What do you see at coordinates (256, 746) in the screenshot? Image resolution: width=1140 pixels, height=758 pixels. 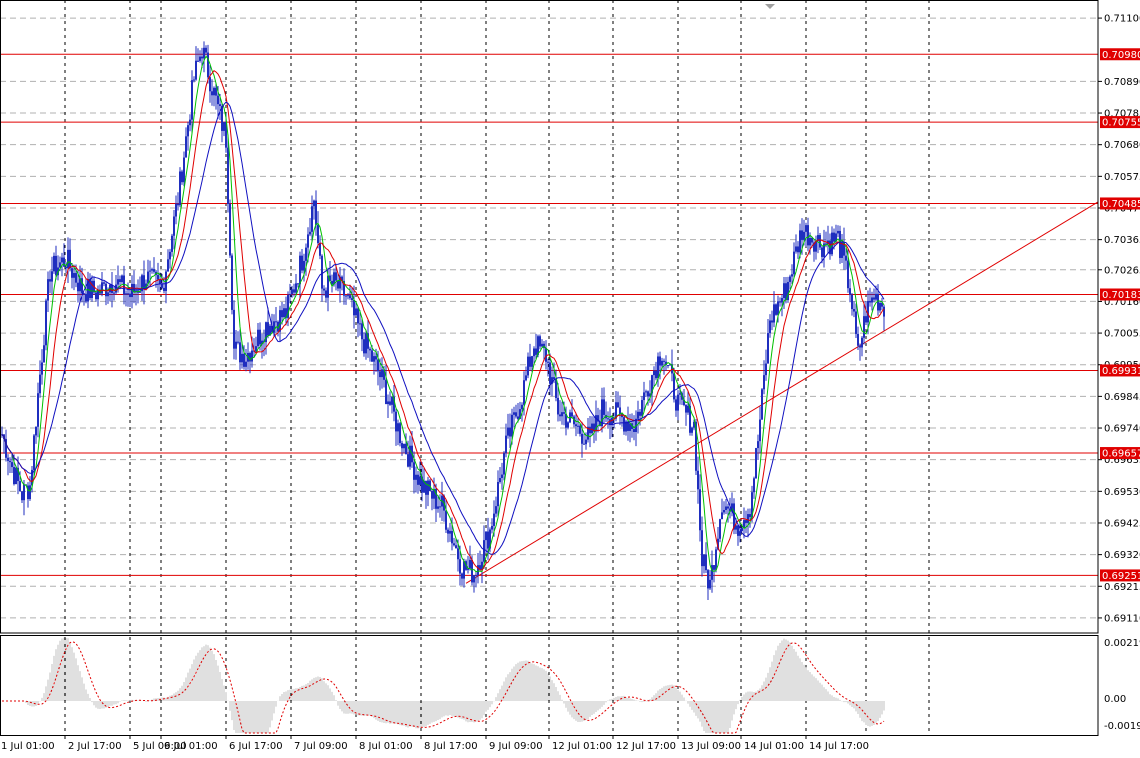 I see `x-tick-label: 6 Jul 17:00` at bounding box center [256, 746].